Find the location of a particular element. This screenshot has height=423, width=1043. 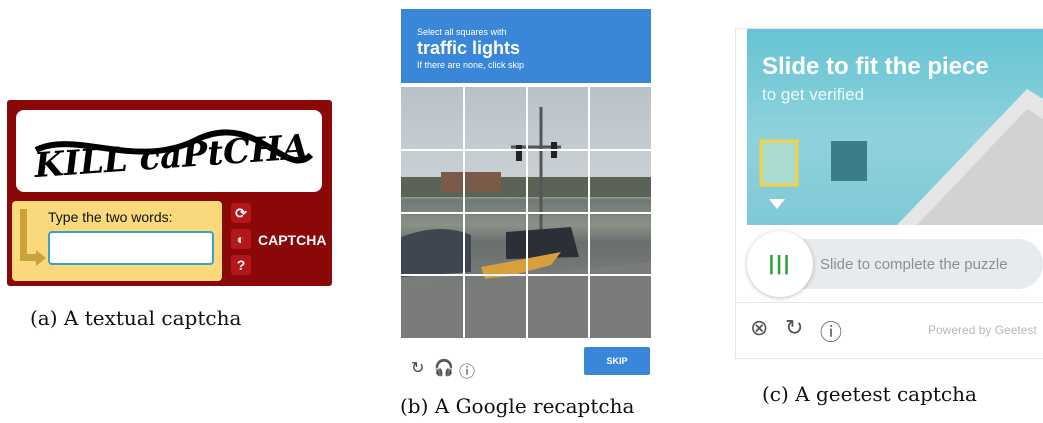

audio-icon: ◐ is located at coordinates (241, 239).